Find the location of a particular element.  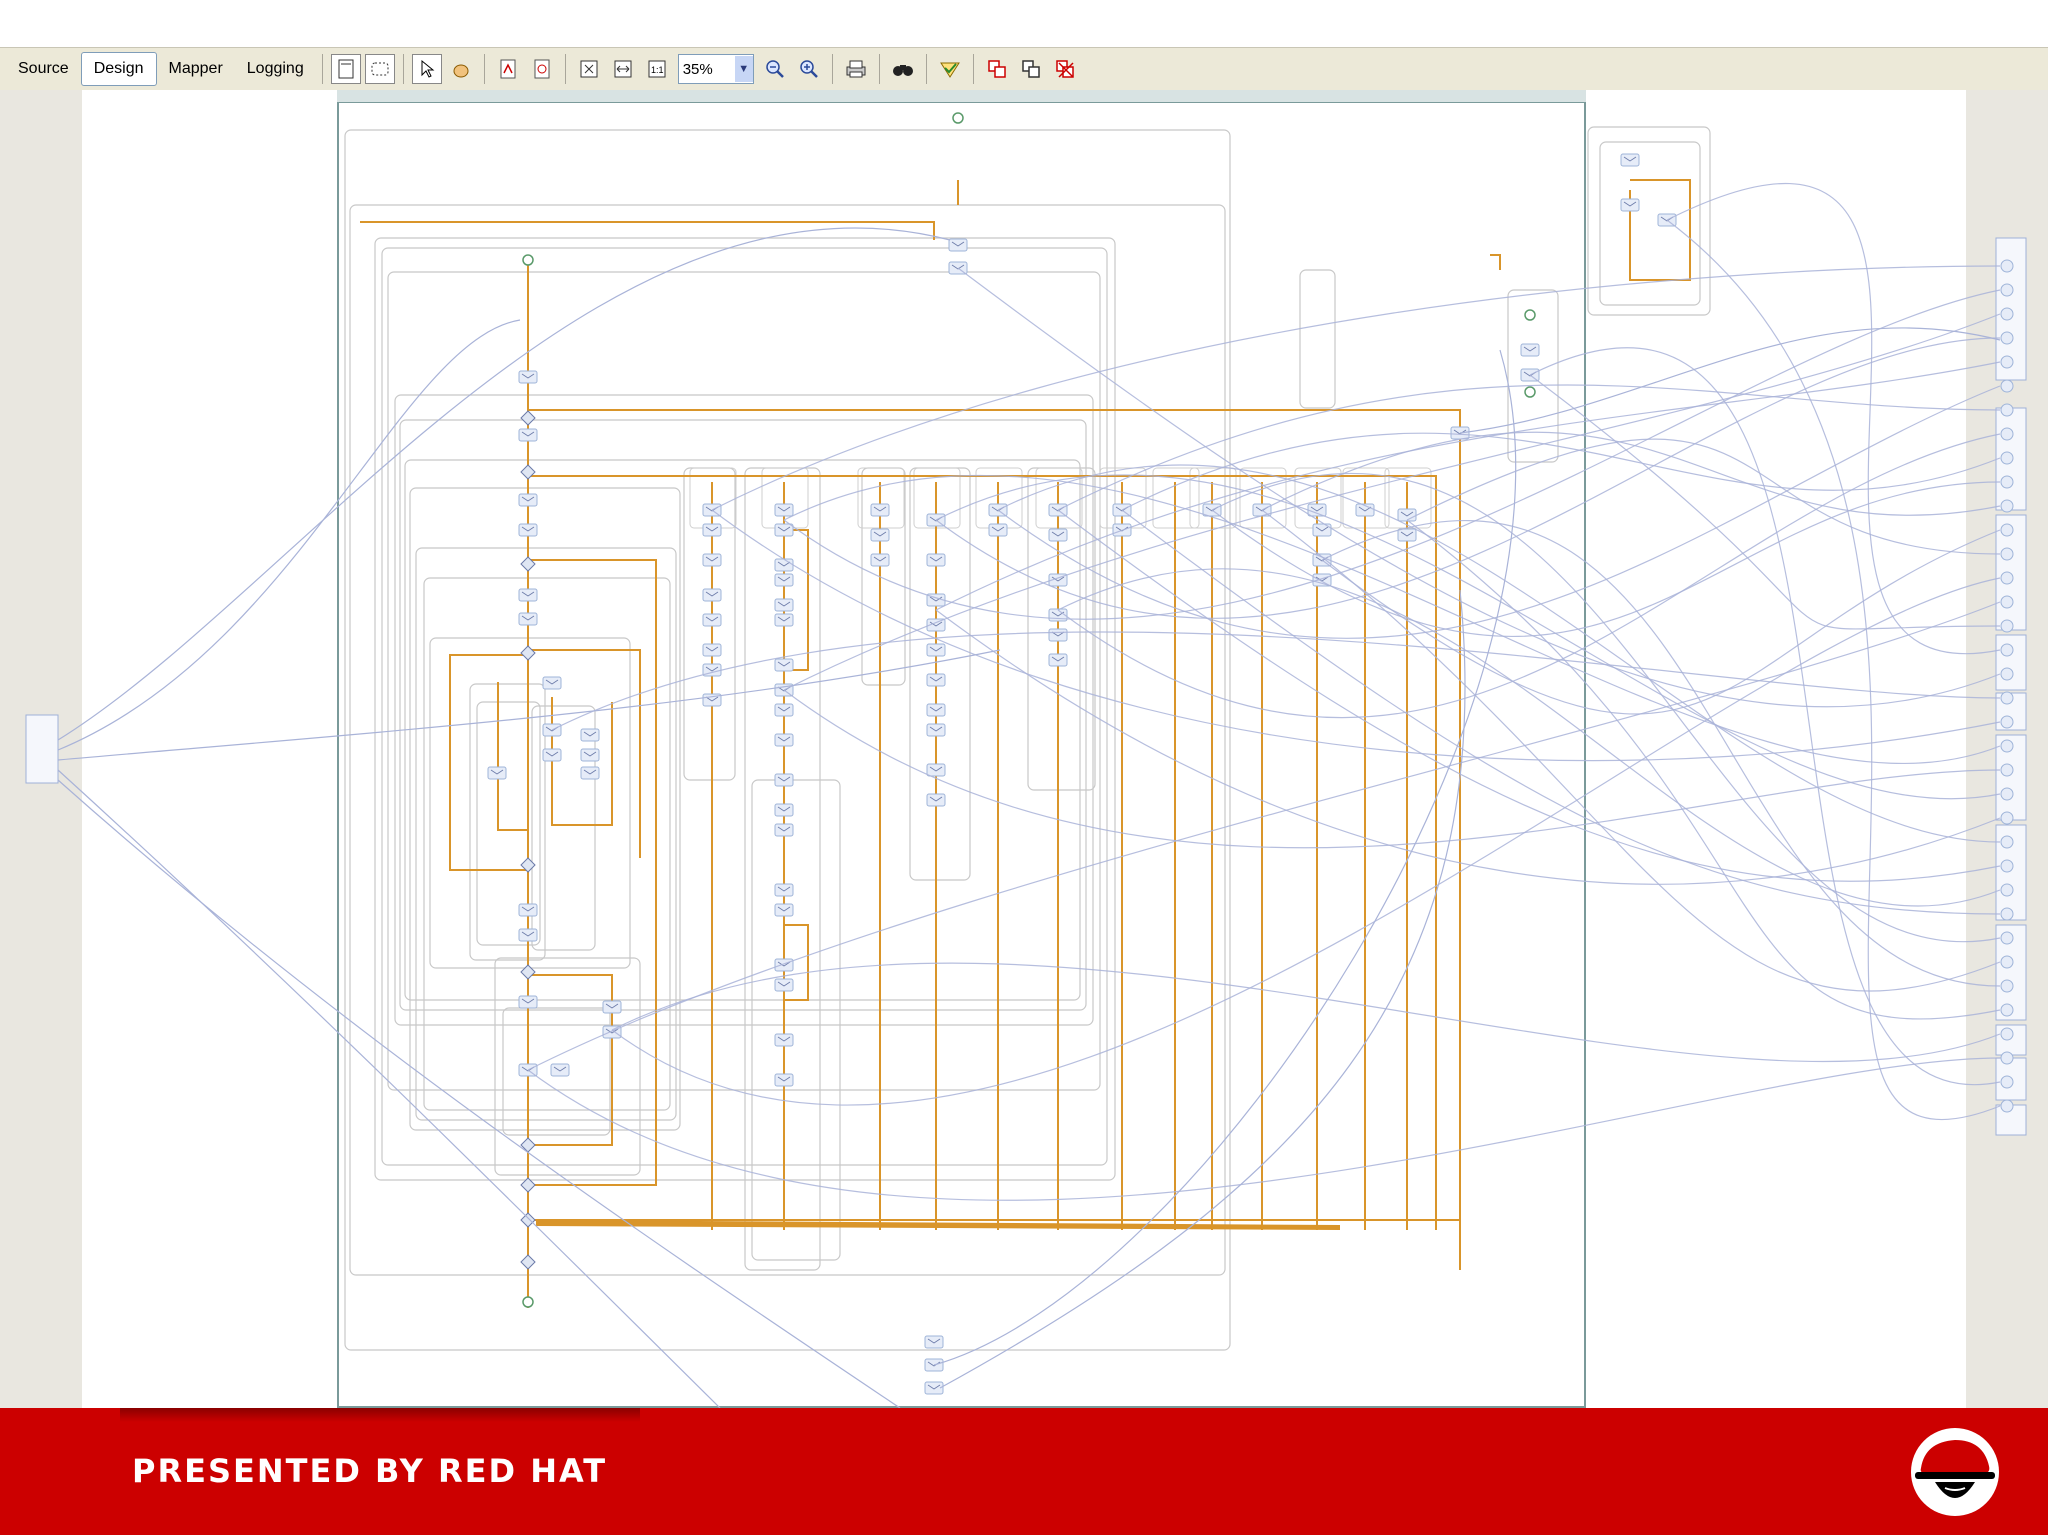

tab-logging: Logging is located at coordinates (275, 69).